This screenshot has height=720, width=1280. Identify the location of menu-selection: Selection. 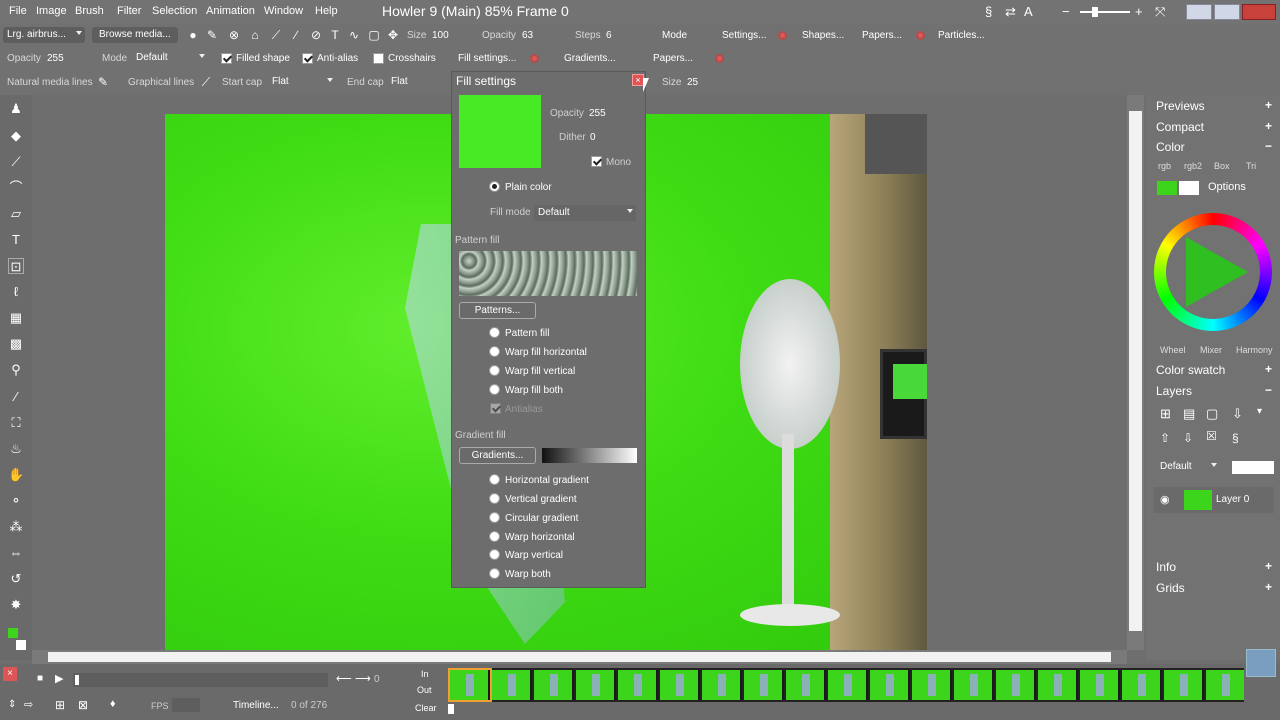
(174, 11).